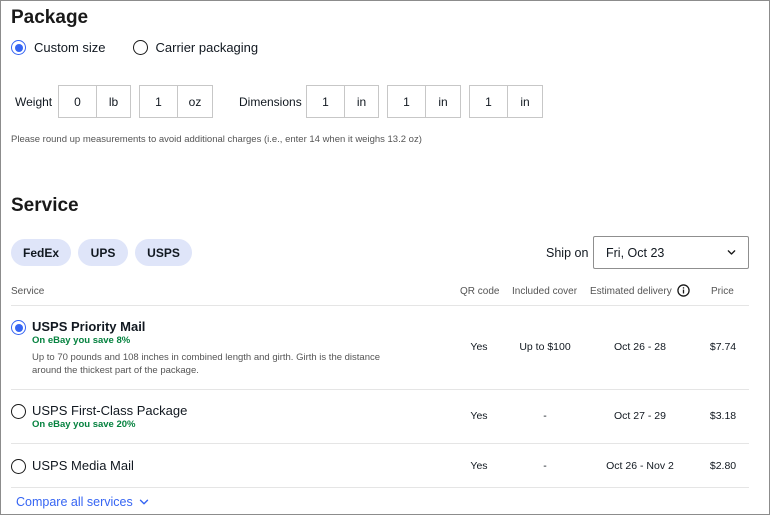 The height and width of the screenshot is (515, 770). What do you see at coordinates (83, 465) in the screenshot?
I see `service-name: USPS Media Mail` at bounding box center [83, 465].